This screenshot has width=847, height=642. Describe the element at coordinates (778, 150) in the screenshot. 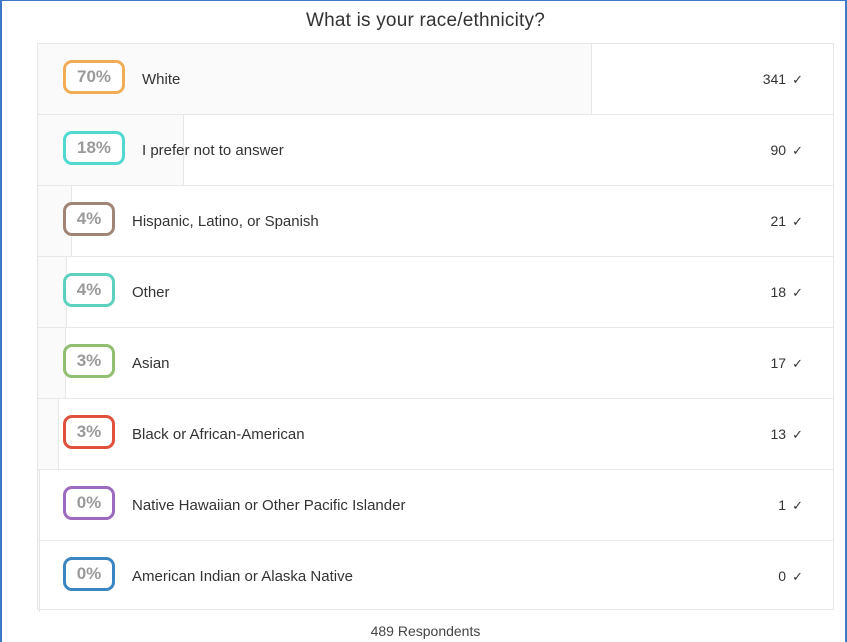

I see `count-value: 90` at that location.